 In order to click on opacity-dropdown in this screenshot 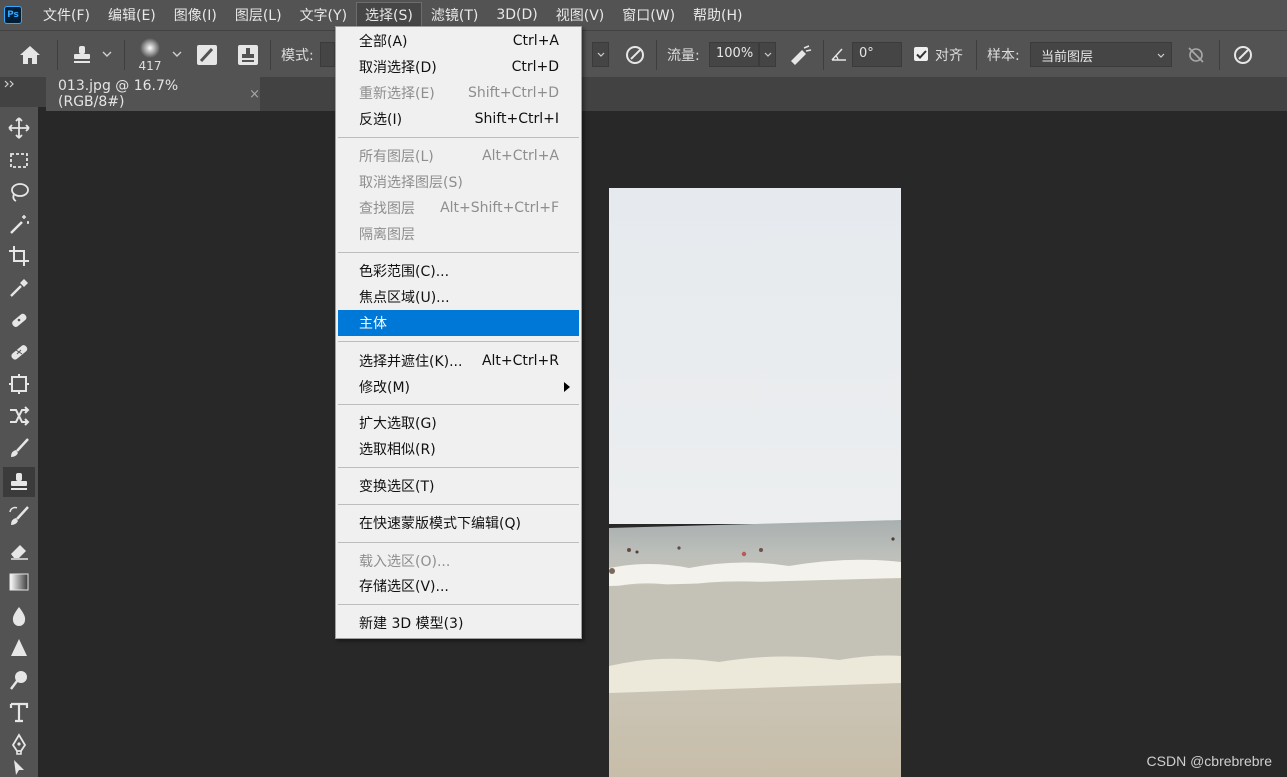, I will do `click(600, 54)`.